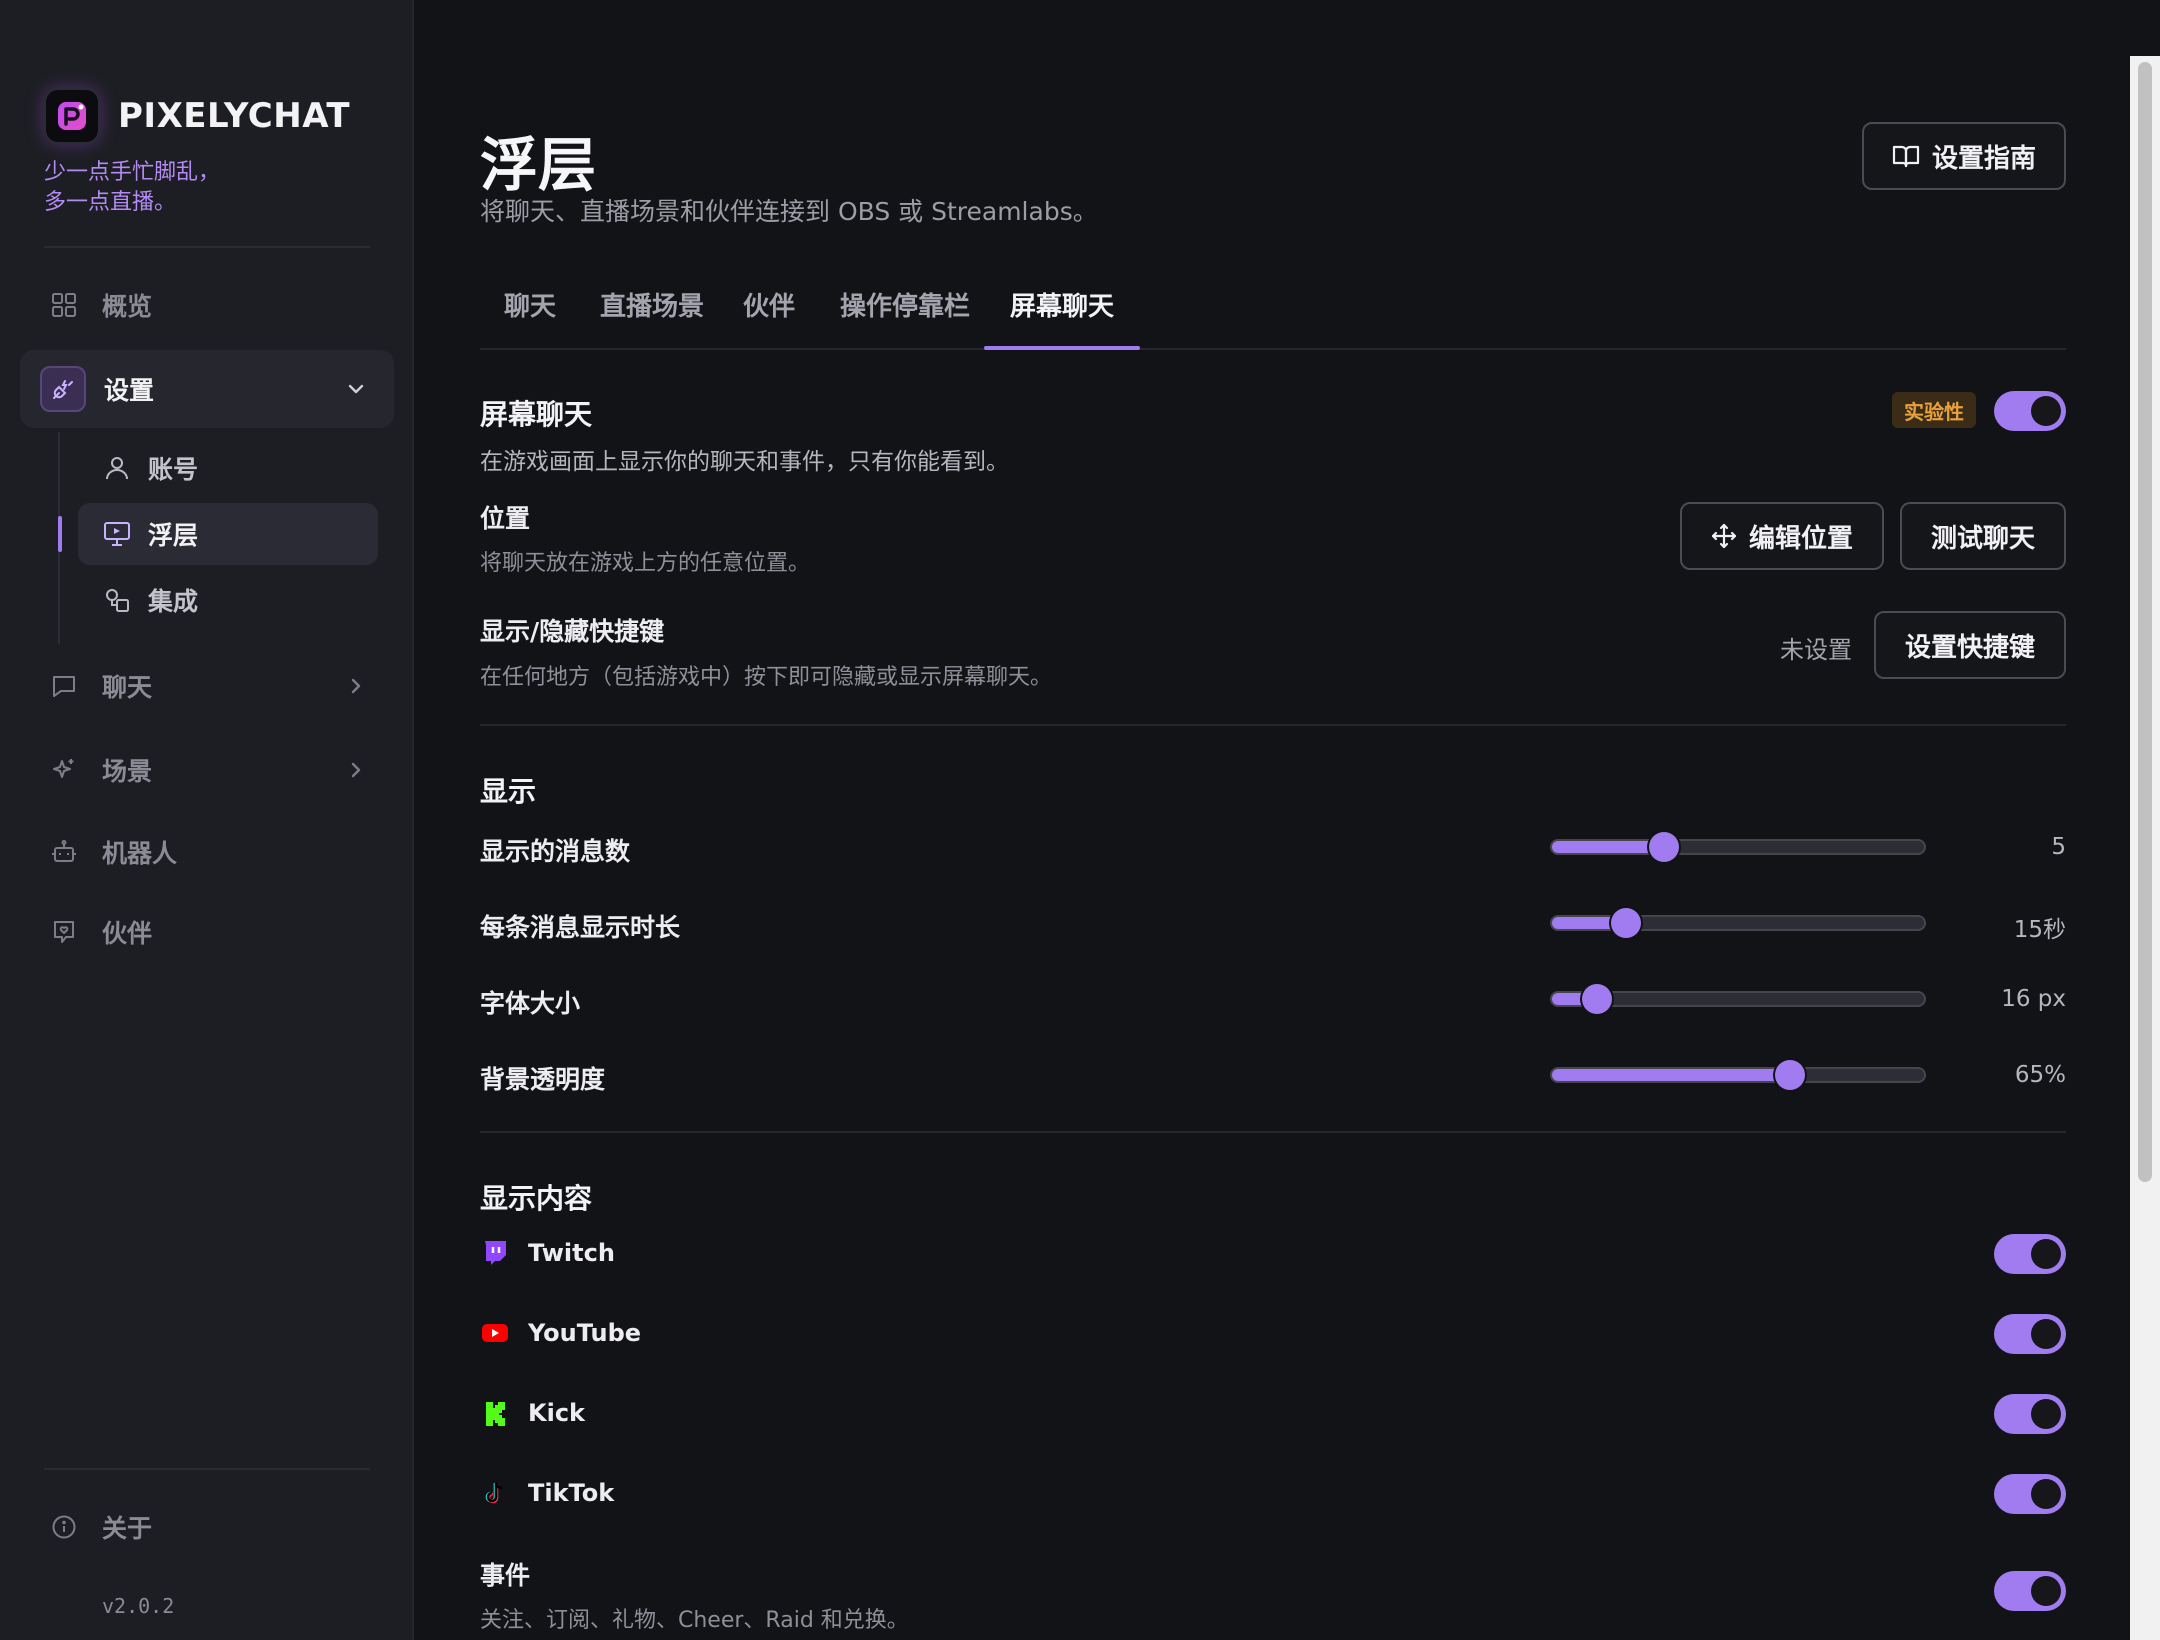 The width and height of the screenshot is (2160, 1640). What do you see at coordinates (694, 1620) in the screenshot?
I see `events-description: 关注、订阅、礼物、Cheer、Raid 和兑换。` at bounding box center [694, 1620].